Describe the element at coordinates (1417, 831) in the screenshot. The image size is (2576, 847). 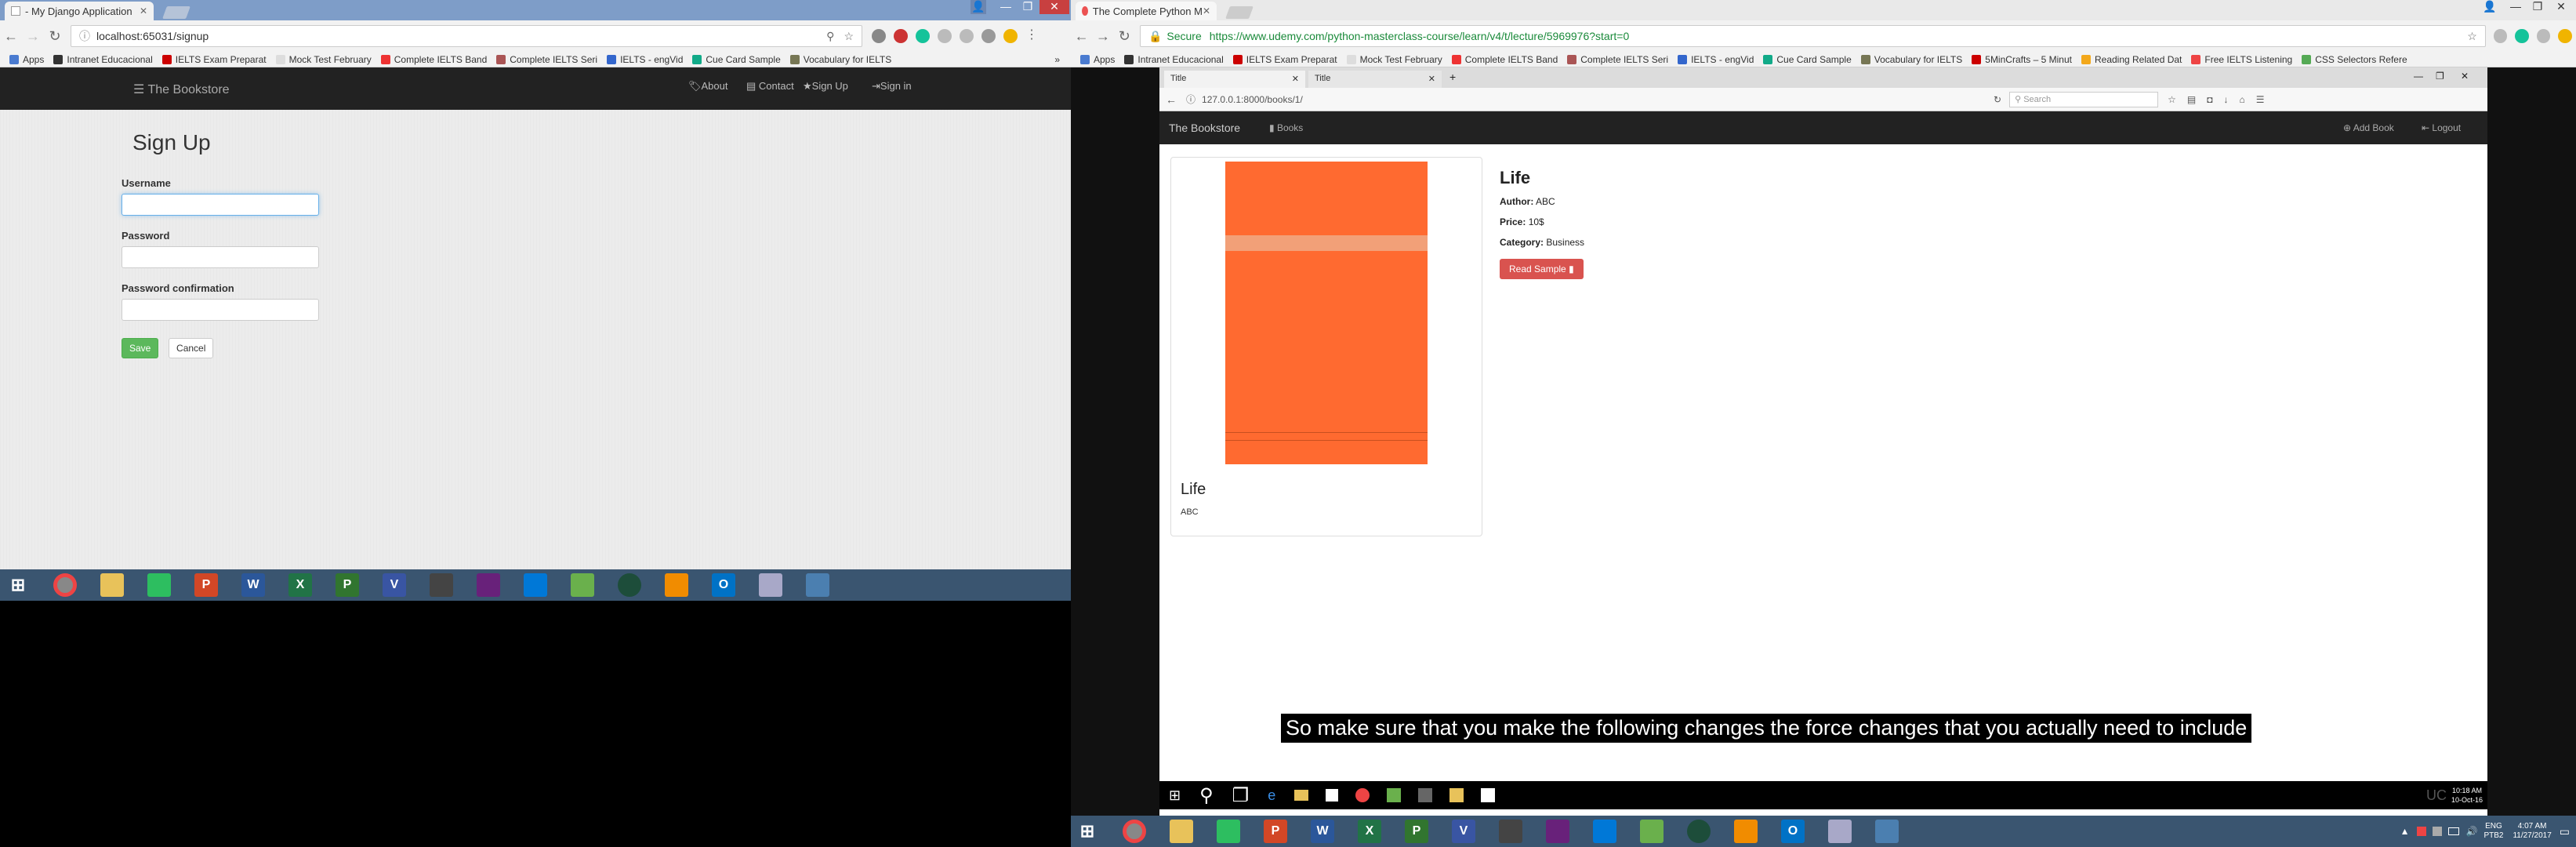
I see `project-icon: P` at that location.